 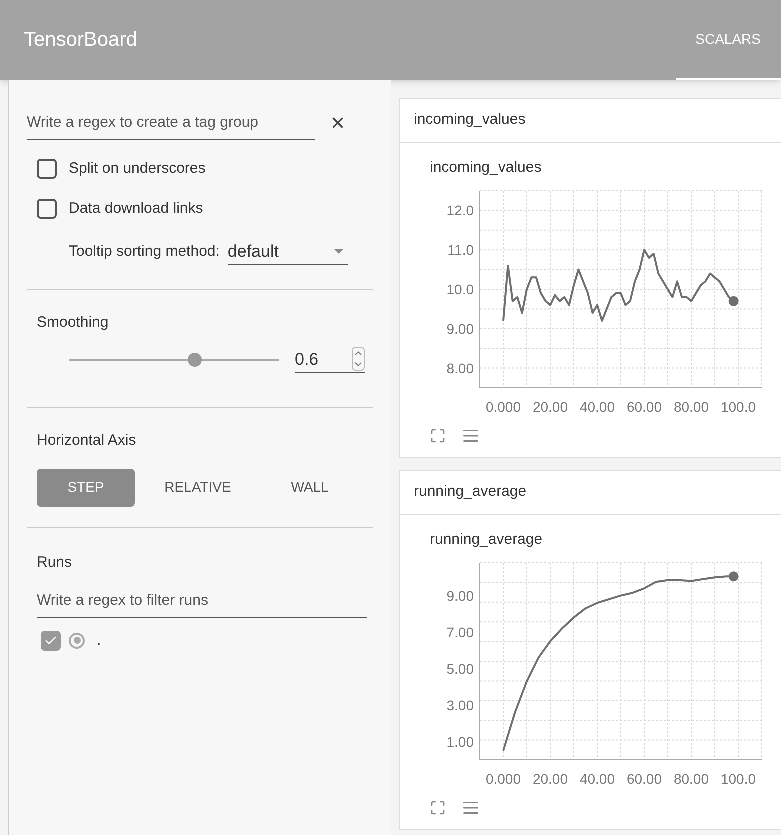 What do you see at coordinates (87, 441) in the screenshot?
I see `section-title: Horizontal Axis` at bounding box center [87, 441].